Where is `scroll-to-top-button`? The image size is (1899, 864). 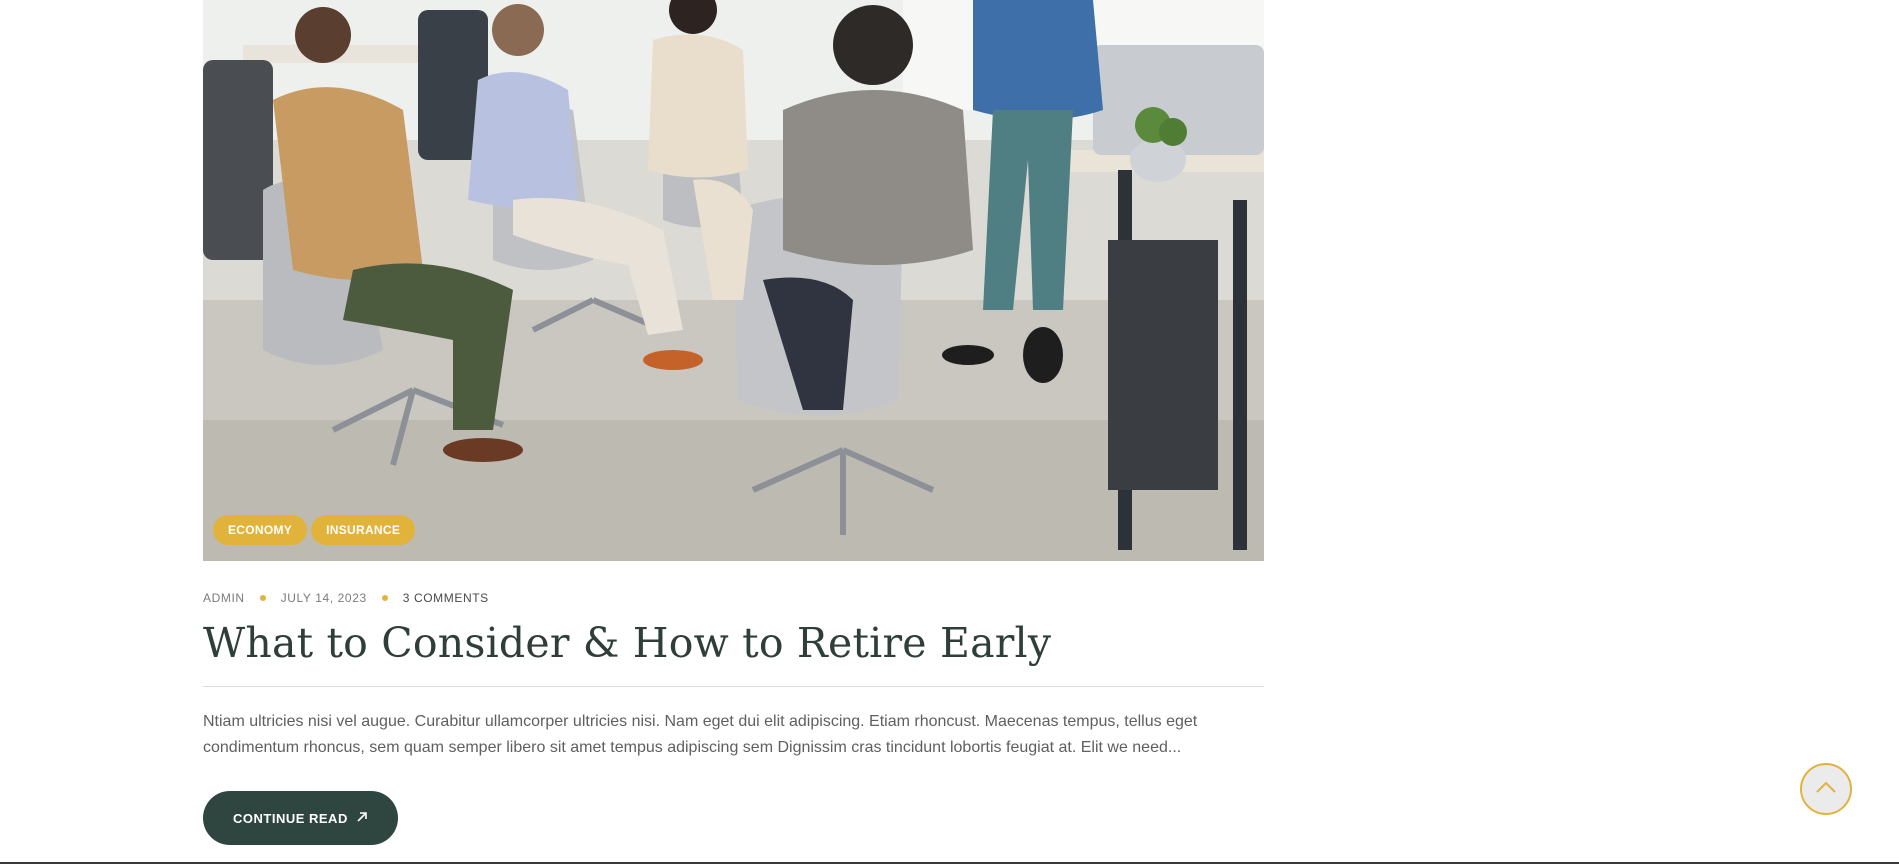 scroll-to-top-button is located at coordinates (1826, 789).